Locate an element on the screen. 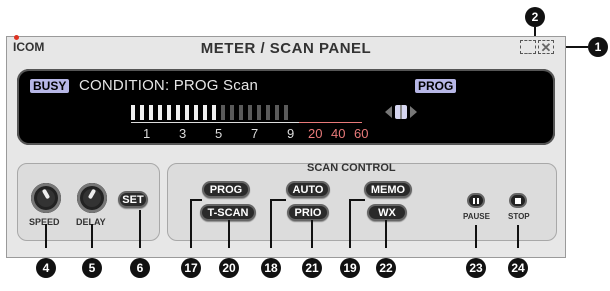 The image size is (610, 291). scan-control-label: SCAN CONTROL is located at coordinates (351, 168).